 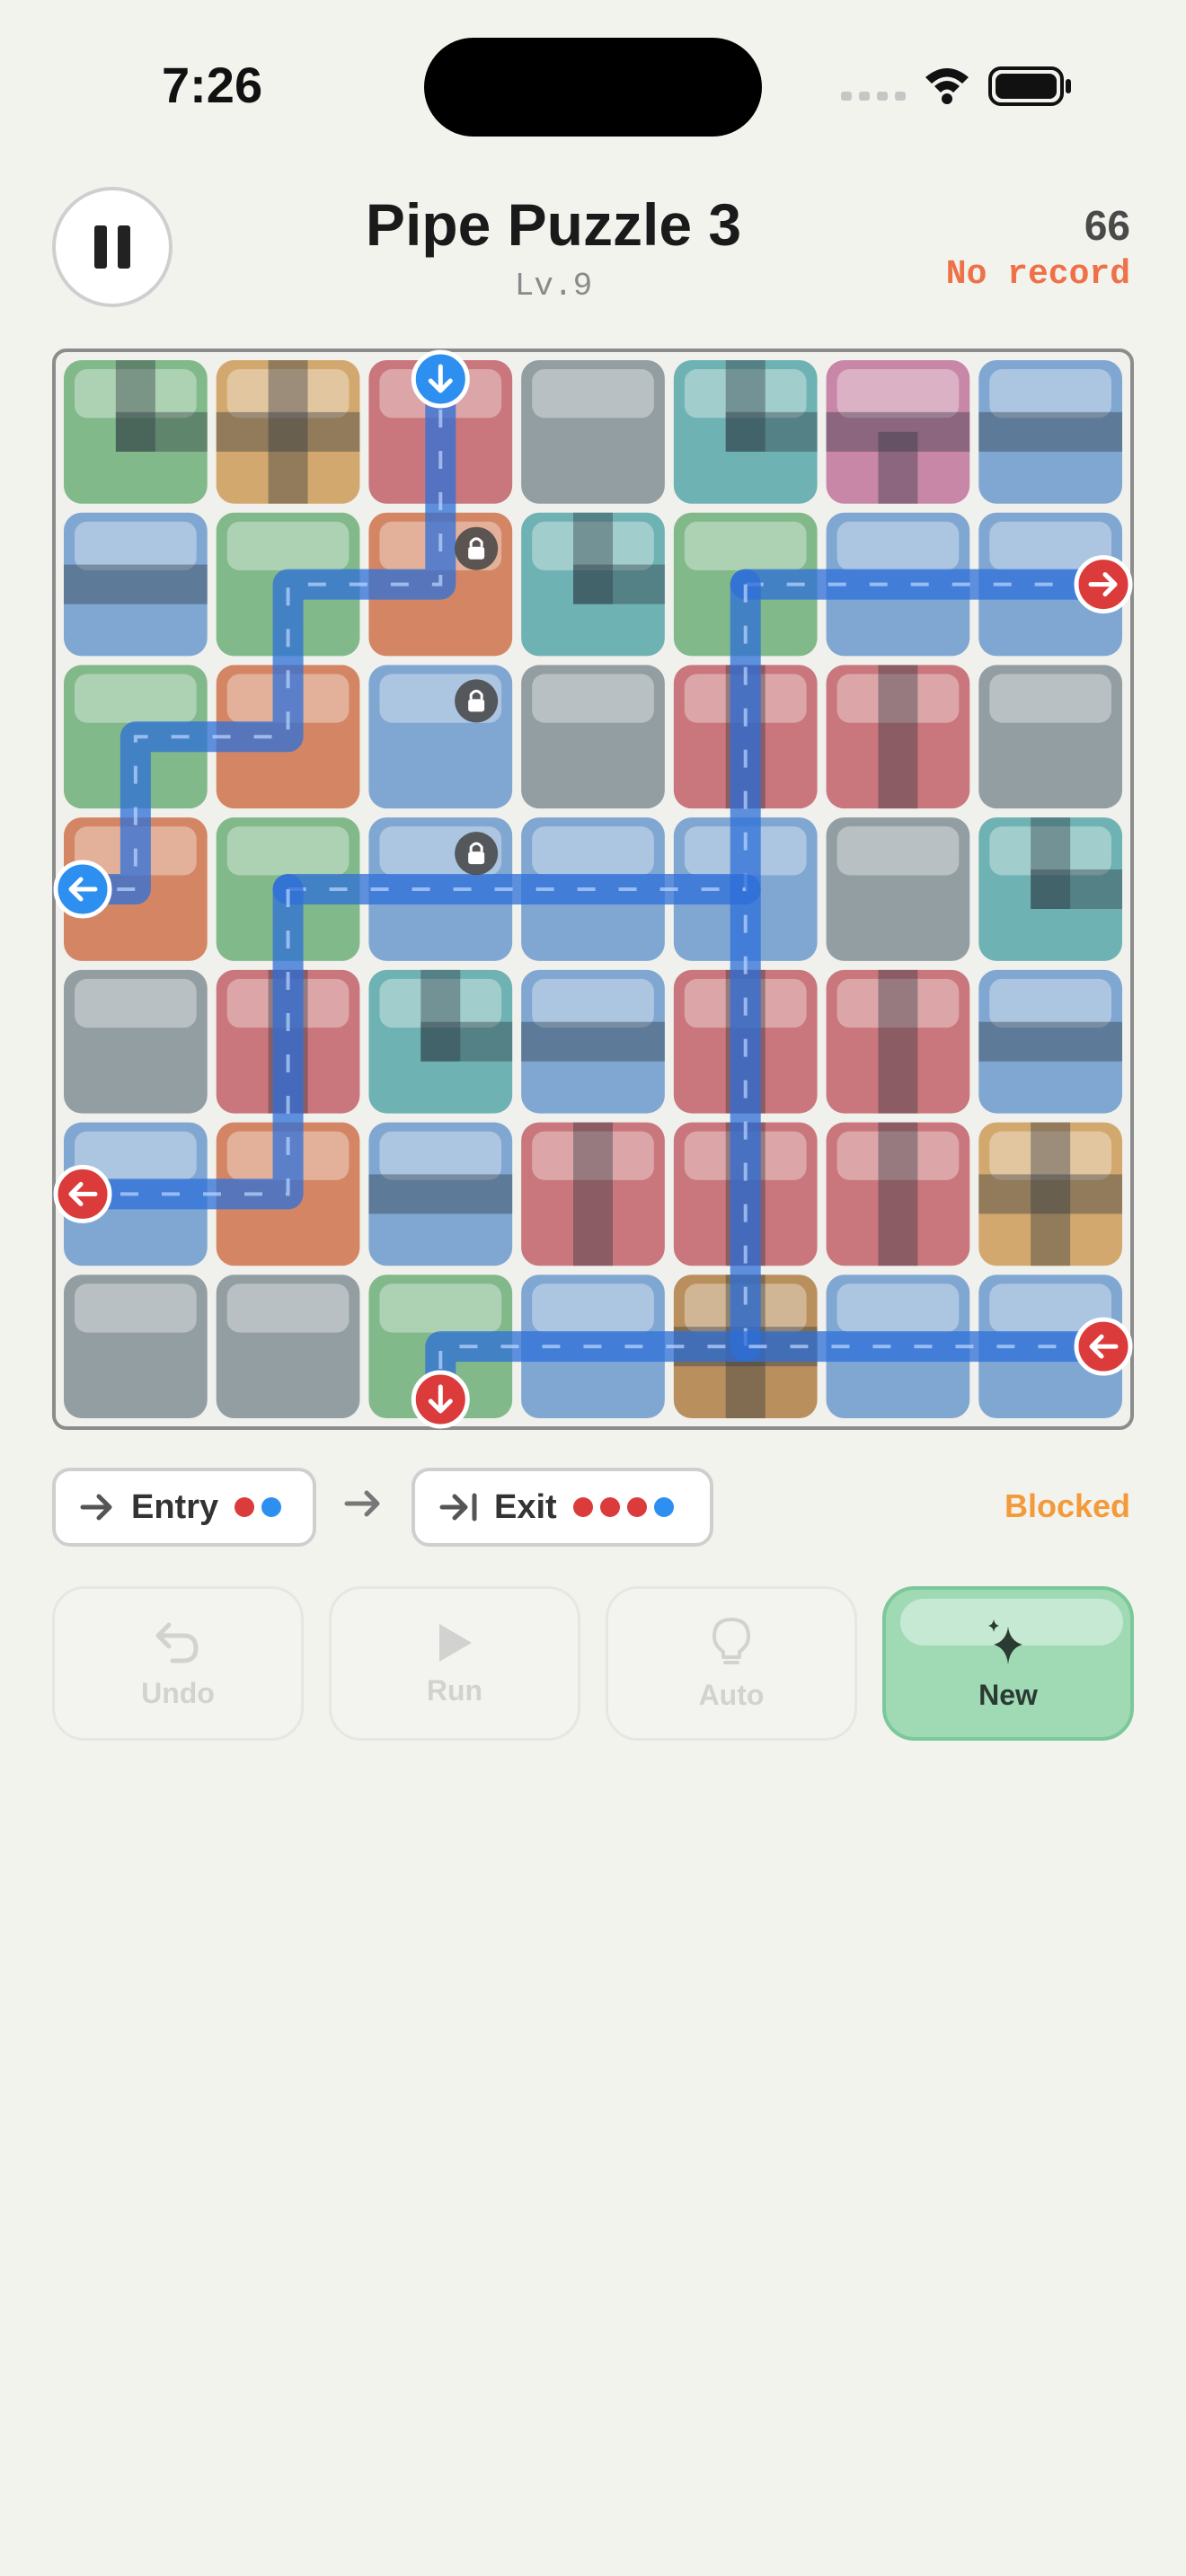 What do you see at coordinates (96, 1507) in the screenshot?
I see `arrow-right-icon` at bounding box center [96, 1507].